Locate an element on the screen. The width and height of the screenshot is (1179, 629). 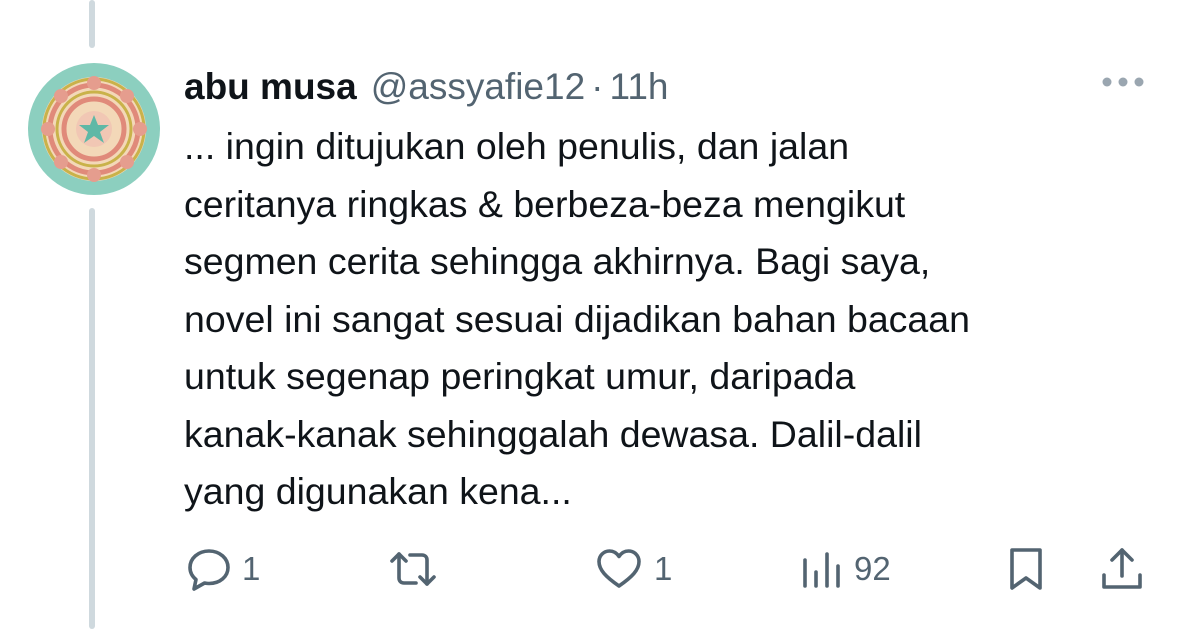
more-horizontal-icon is located at coordinates (1123, 82).